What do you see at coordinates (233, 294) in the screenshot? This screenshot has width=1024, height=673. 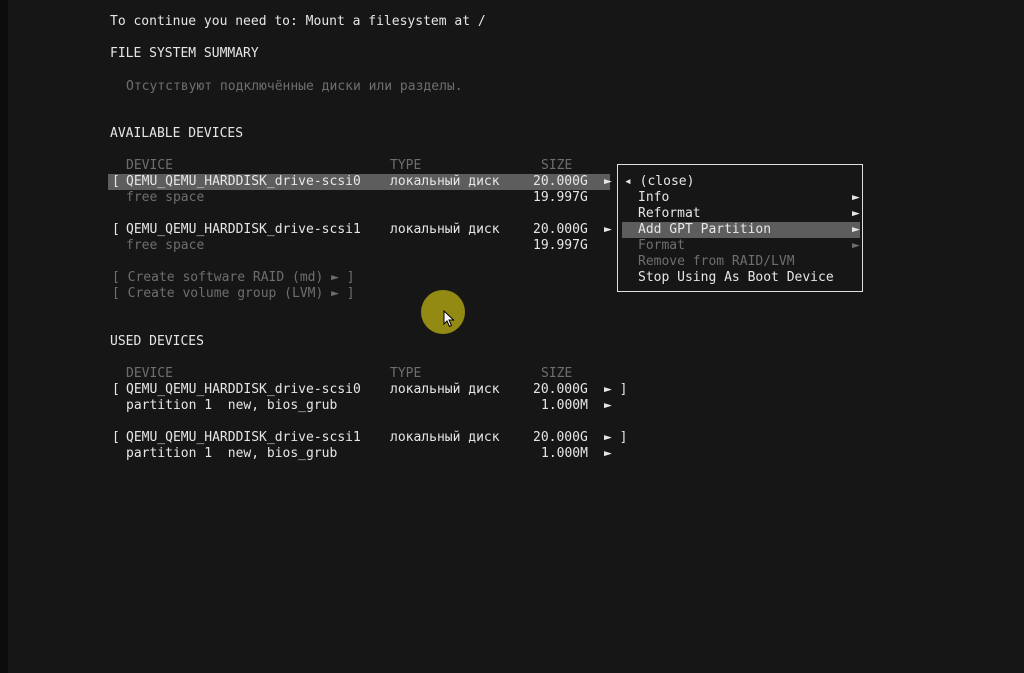 I see `create-lvm-button: [ Create volume group (LVM) ► ]` at bounding box center [233, 294].